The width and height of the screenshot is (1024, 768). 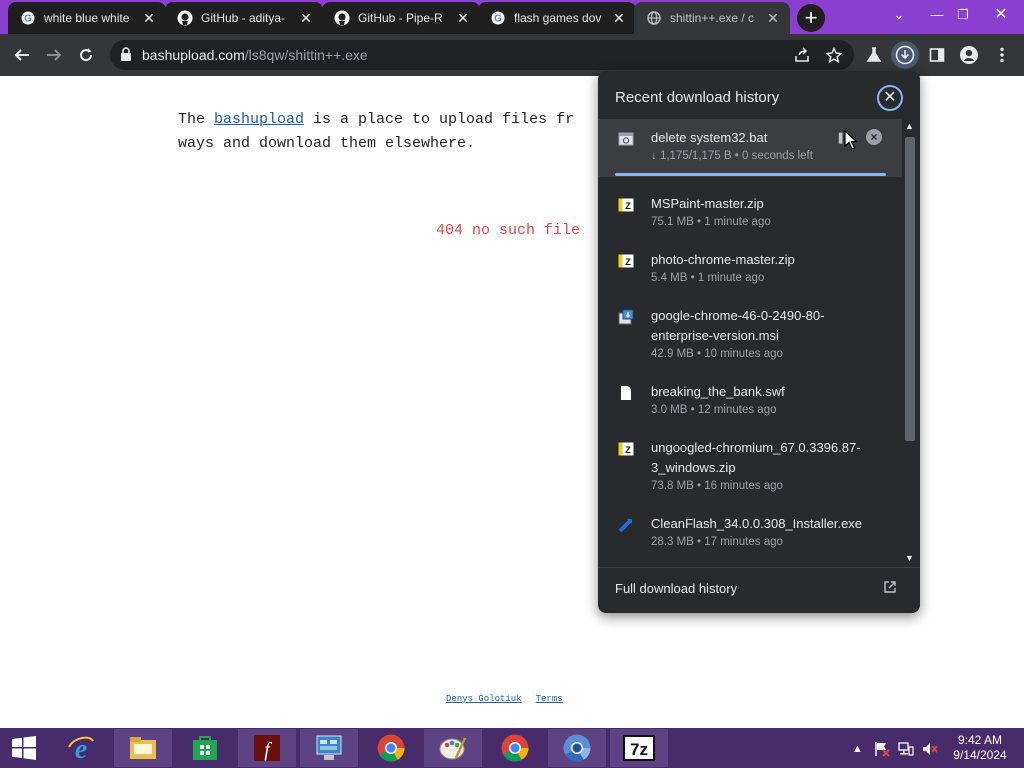 I want to click on full-download-history-link: Full download history, so click(x=676, y=589).